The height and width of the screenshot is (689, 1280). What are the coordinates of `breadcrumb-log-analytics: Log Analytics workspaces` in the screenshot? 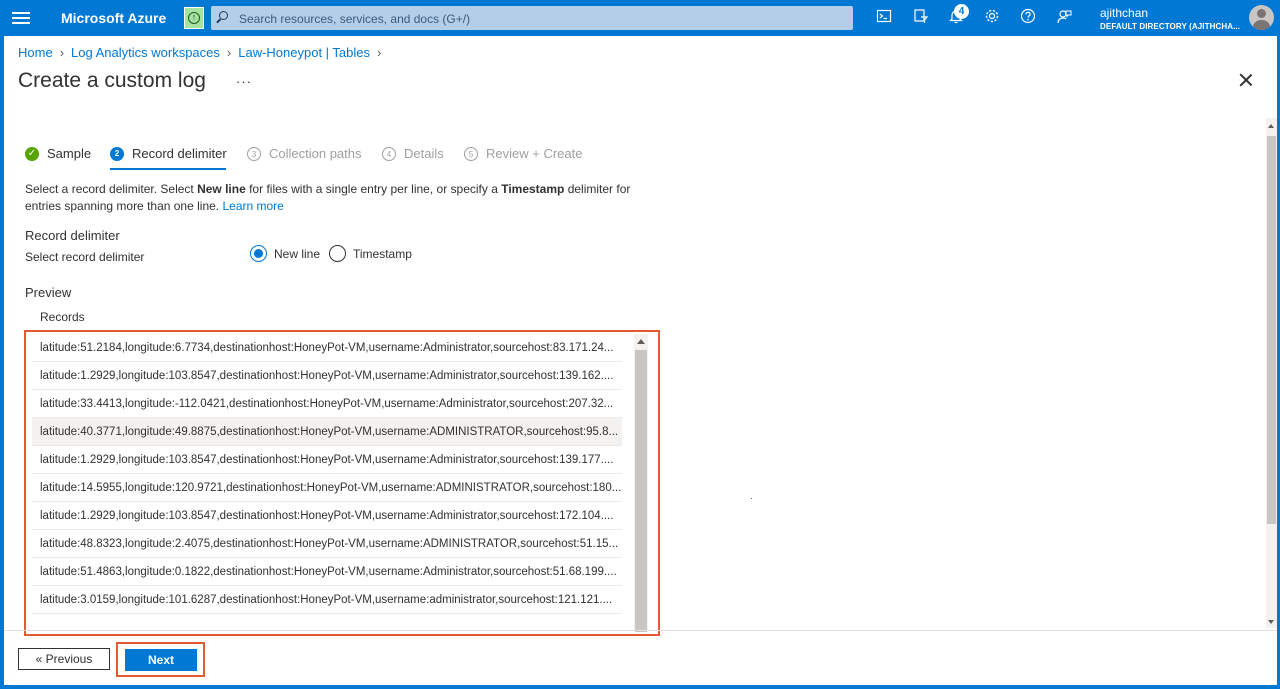 It's located at (145, 52).